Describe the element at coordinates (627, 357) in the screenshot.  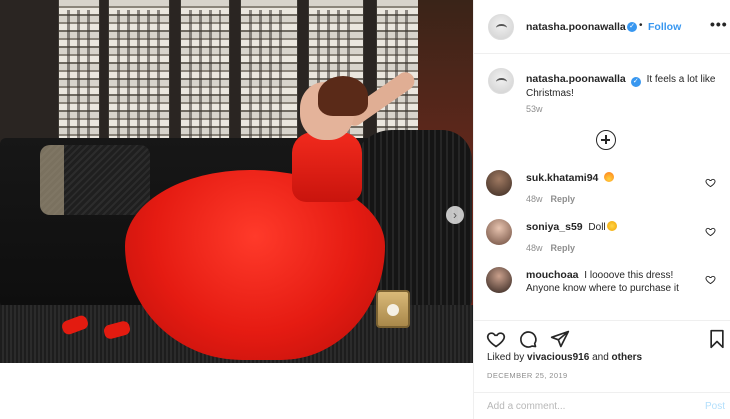
I see `likes-others: others` at that location.